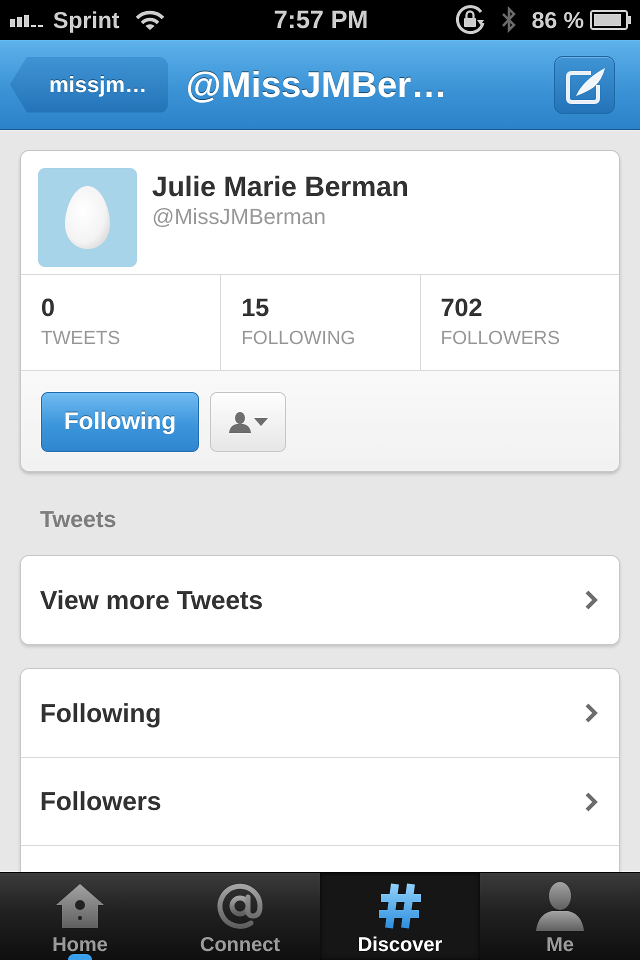 The image size is (640, 960). Describe the element at coordinates (462, 308) in the screenshot. I see `stat-count: 702` at that location.